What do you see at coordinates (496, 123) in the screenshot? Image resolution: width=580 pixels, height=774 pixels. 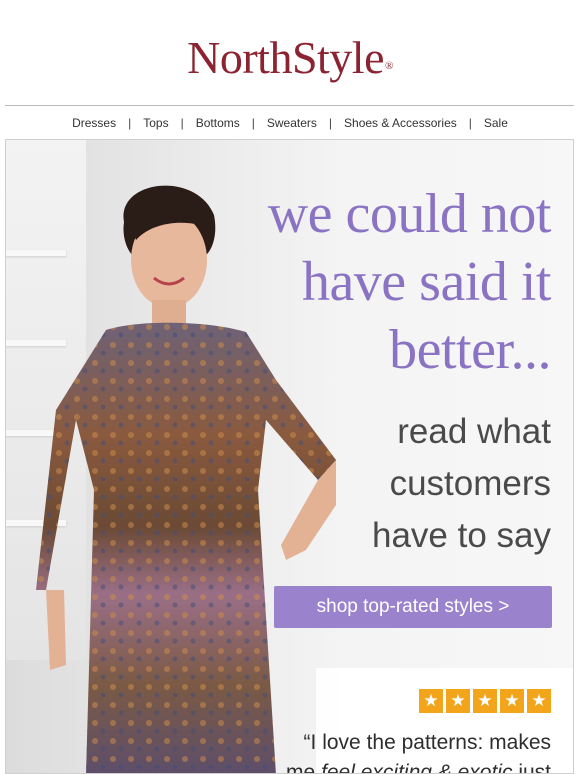 I see `nav-link-sale: Sale` at bounding box center [496, 123].